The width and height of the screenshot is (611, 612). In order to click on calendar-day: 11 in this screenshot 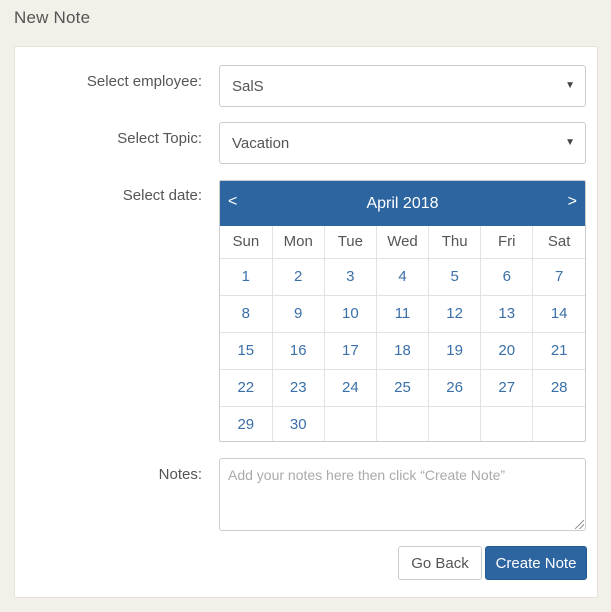, I will do `click(403, 314)`.